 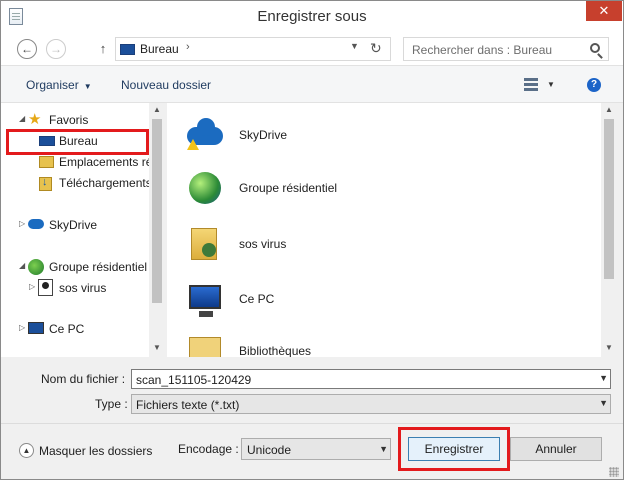 What do you see at coordinates (288, 188) in the screenshot?
I see `list-item-label: Groupe résidentiel` at bounding box center [288, 188].